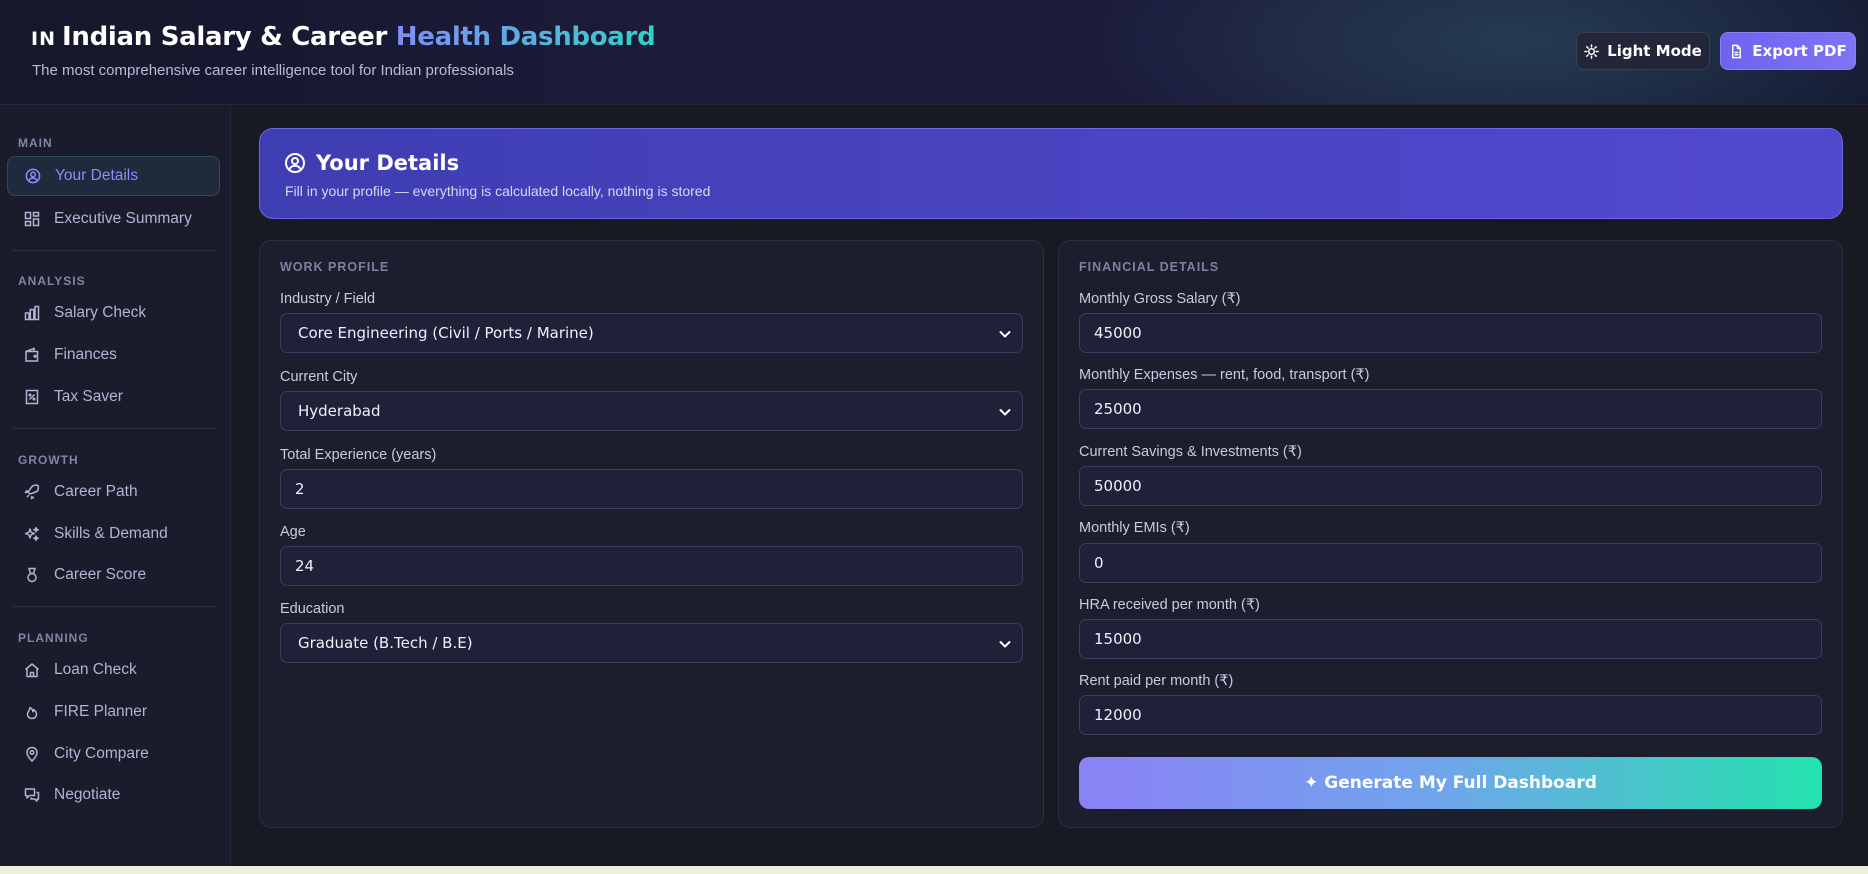 The height and width of the screenshot is (874, 1868). What do you see at coordinates (88, 396) in the screenshot?
I see `sidebar-item-label: Tax Saver` at bounding box center [88, 396].